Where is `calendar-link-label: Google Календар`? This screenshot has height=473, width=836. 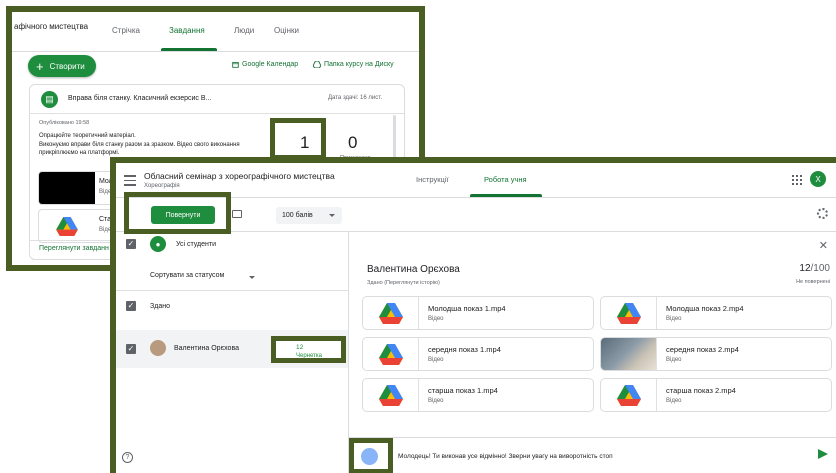
calendar-link-label: Google Календар is located at coordinates (270, 64).